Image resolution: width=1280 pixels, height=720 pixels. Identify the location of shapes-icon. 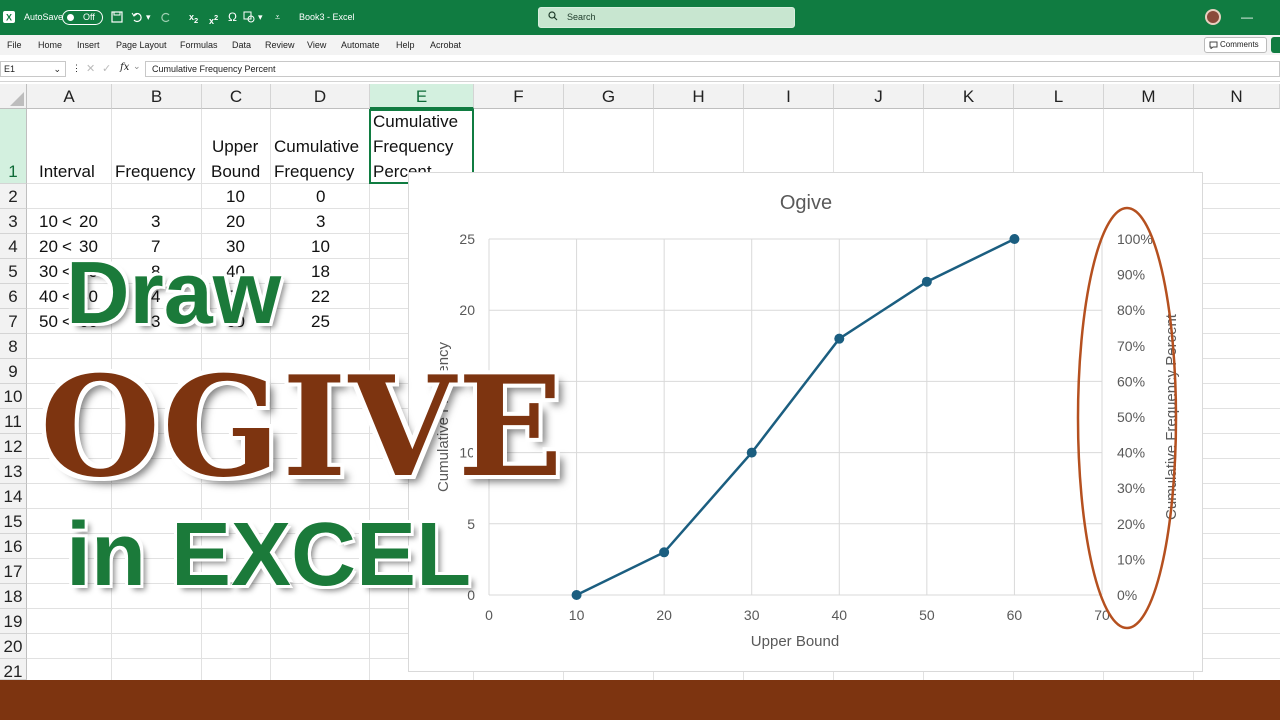
(249, 17).